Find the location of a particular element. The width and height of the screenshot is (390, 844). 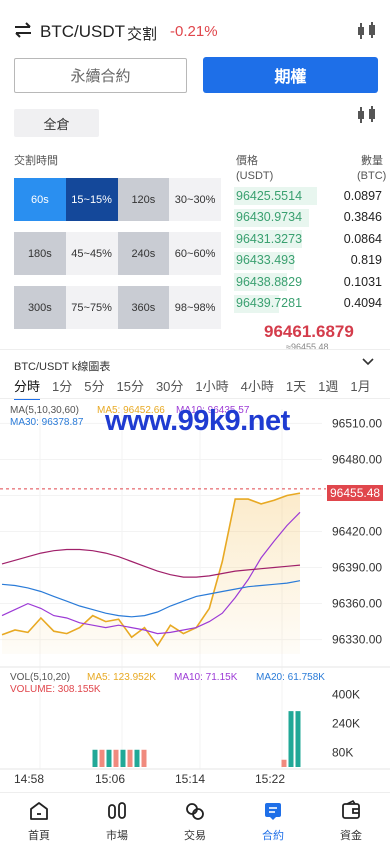

timeframe-tabs: 分時 1分 5分 15分 30分 1小時 4小時 1天 1週 1月 is located at coordinates (198, 388).